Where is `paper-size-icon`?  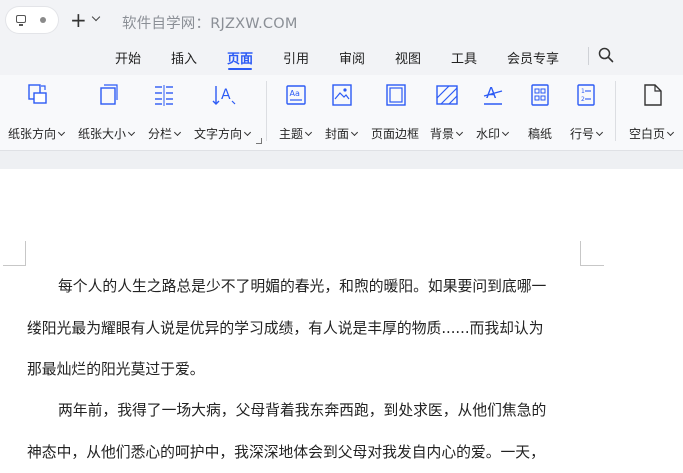
paper-size-icon is located at coordinates (108, 95).